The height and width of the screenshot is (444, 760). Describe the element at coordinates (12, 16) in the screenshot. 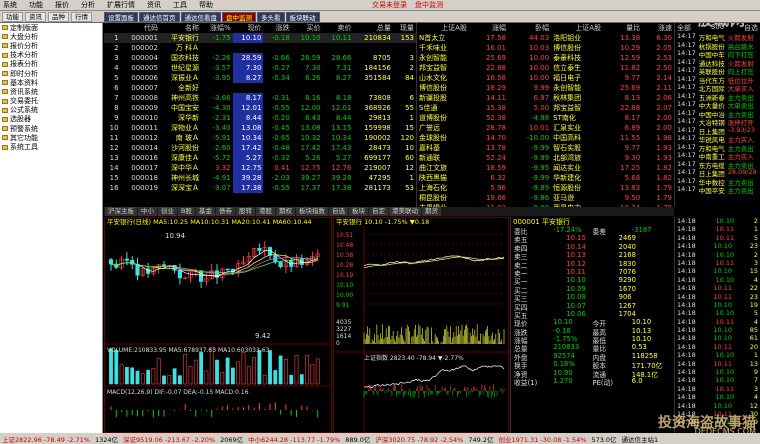

I see `toolbar-button: 功能` at that location.